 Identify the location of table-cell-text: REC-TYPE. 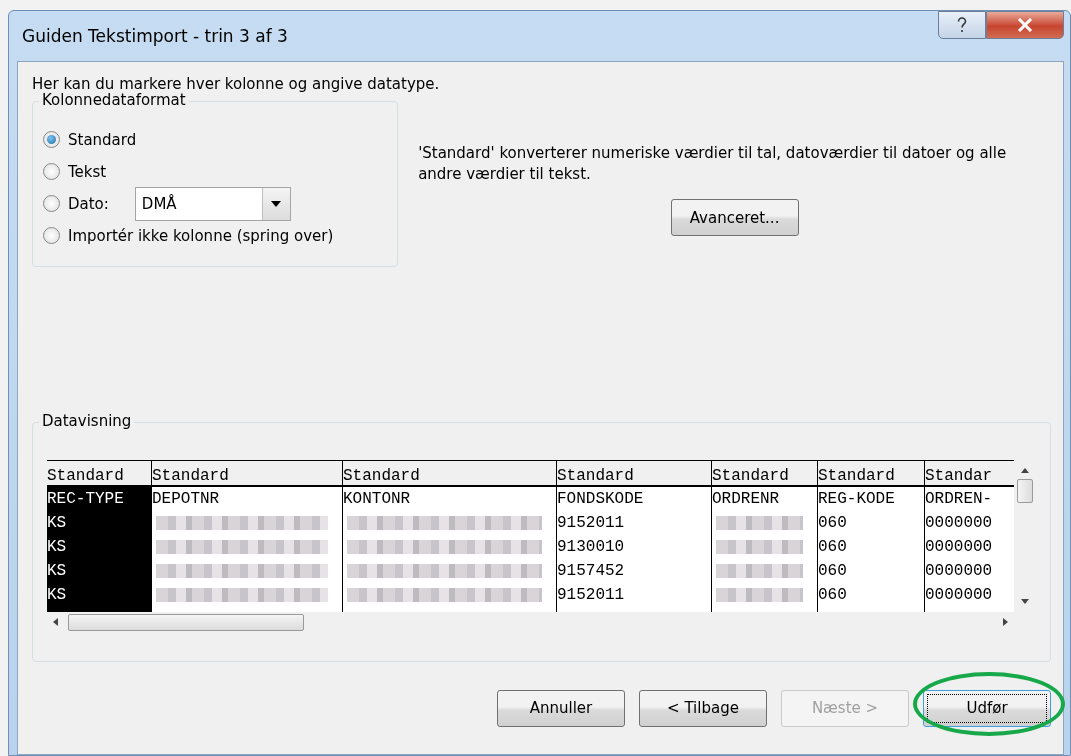
(86, 499).